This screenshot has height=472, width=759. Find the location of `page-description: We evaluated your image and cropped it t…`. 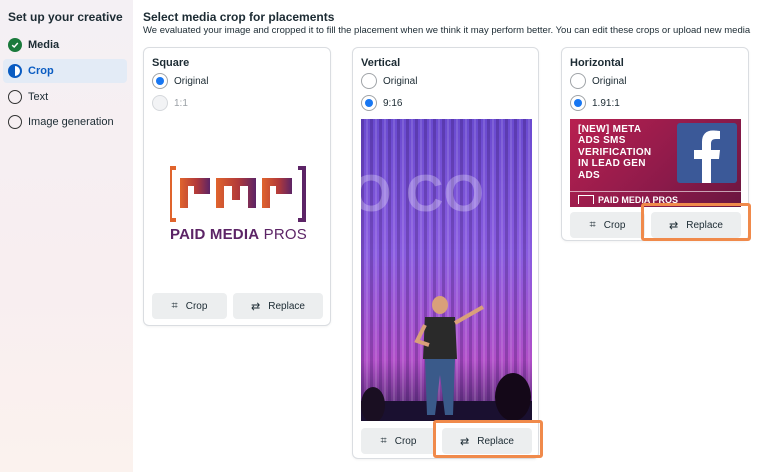

page-description: We evaluated your image and cropped it t… is located at coordinates (447, 30).